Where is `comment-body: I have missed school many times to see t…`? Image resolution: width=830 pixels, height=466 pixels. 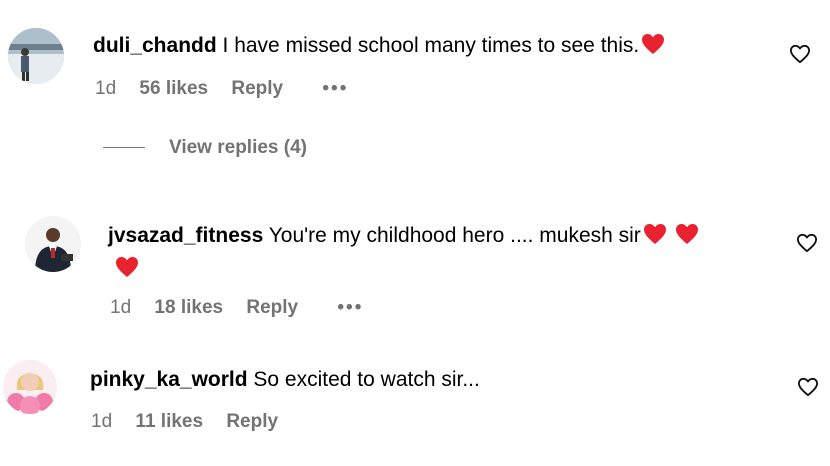 comment-body: I have missed school many times to see t… is located at coordinates (431, 45).